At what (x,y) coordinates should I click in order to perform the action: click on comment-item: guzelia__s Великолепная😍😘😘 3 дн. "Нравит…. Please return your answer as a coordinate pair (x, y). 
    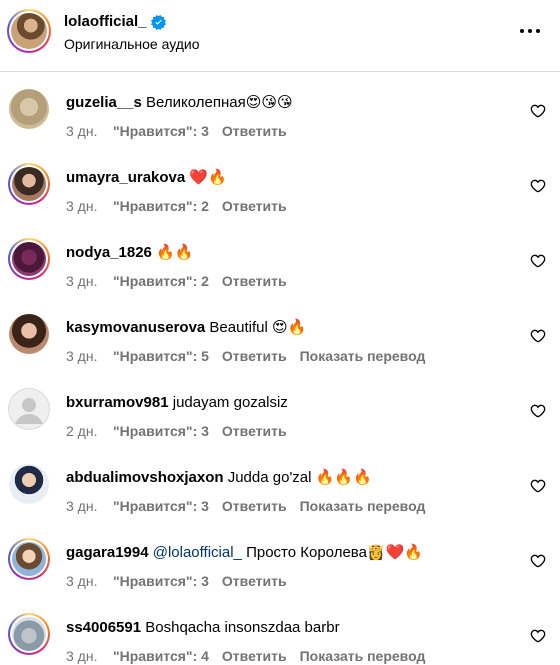
    Looking at the image, I should click on (280, 109).